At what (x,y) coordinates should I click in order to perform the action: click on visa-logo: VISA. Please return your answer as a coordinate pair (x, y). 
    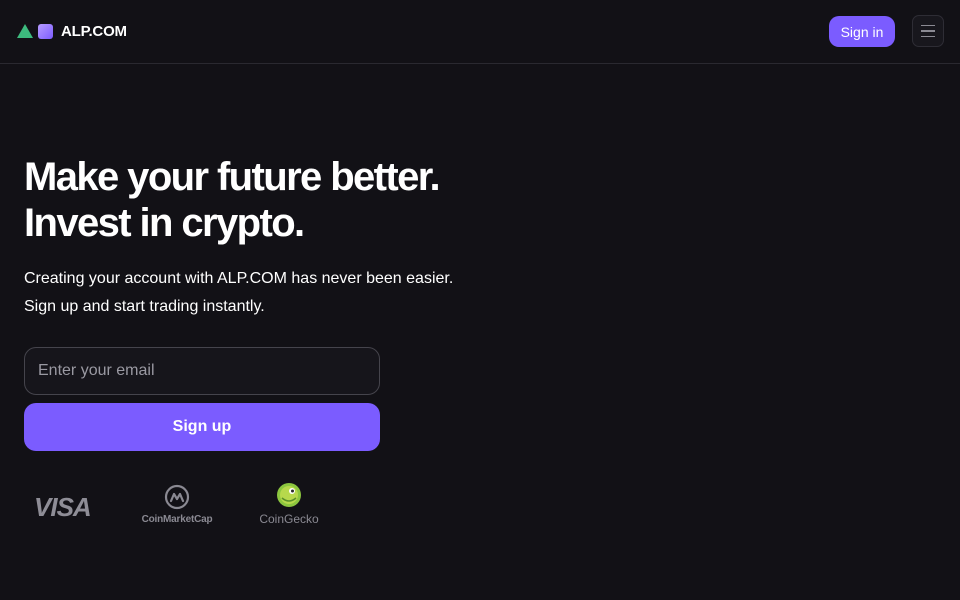
    Looking at the image, I should click on (63, 507).